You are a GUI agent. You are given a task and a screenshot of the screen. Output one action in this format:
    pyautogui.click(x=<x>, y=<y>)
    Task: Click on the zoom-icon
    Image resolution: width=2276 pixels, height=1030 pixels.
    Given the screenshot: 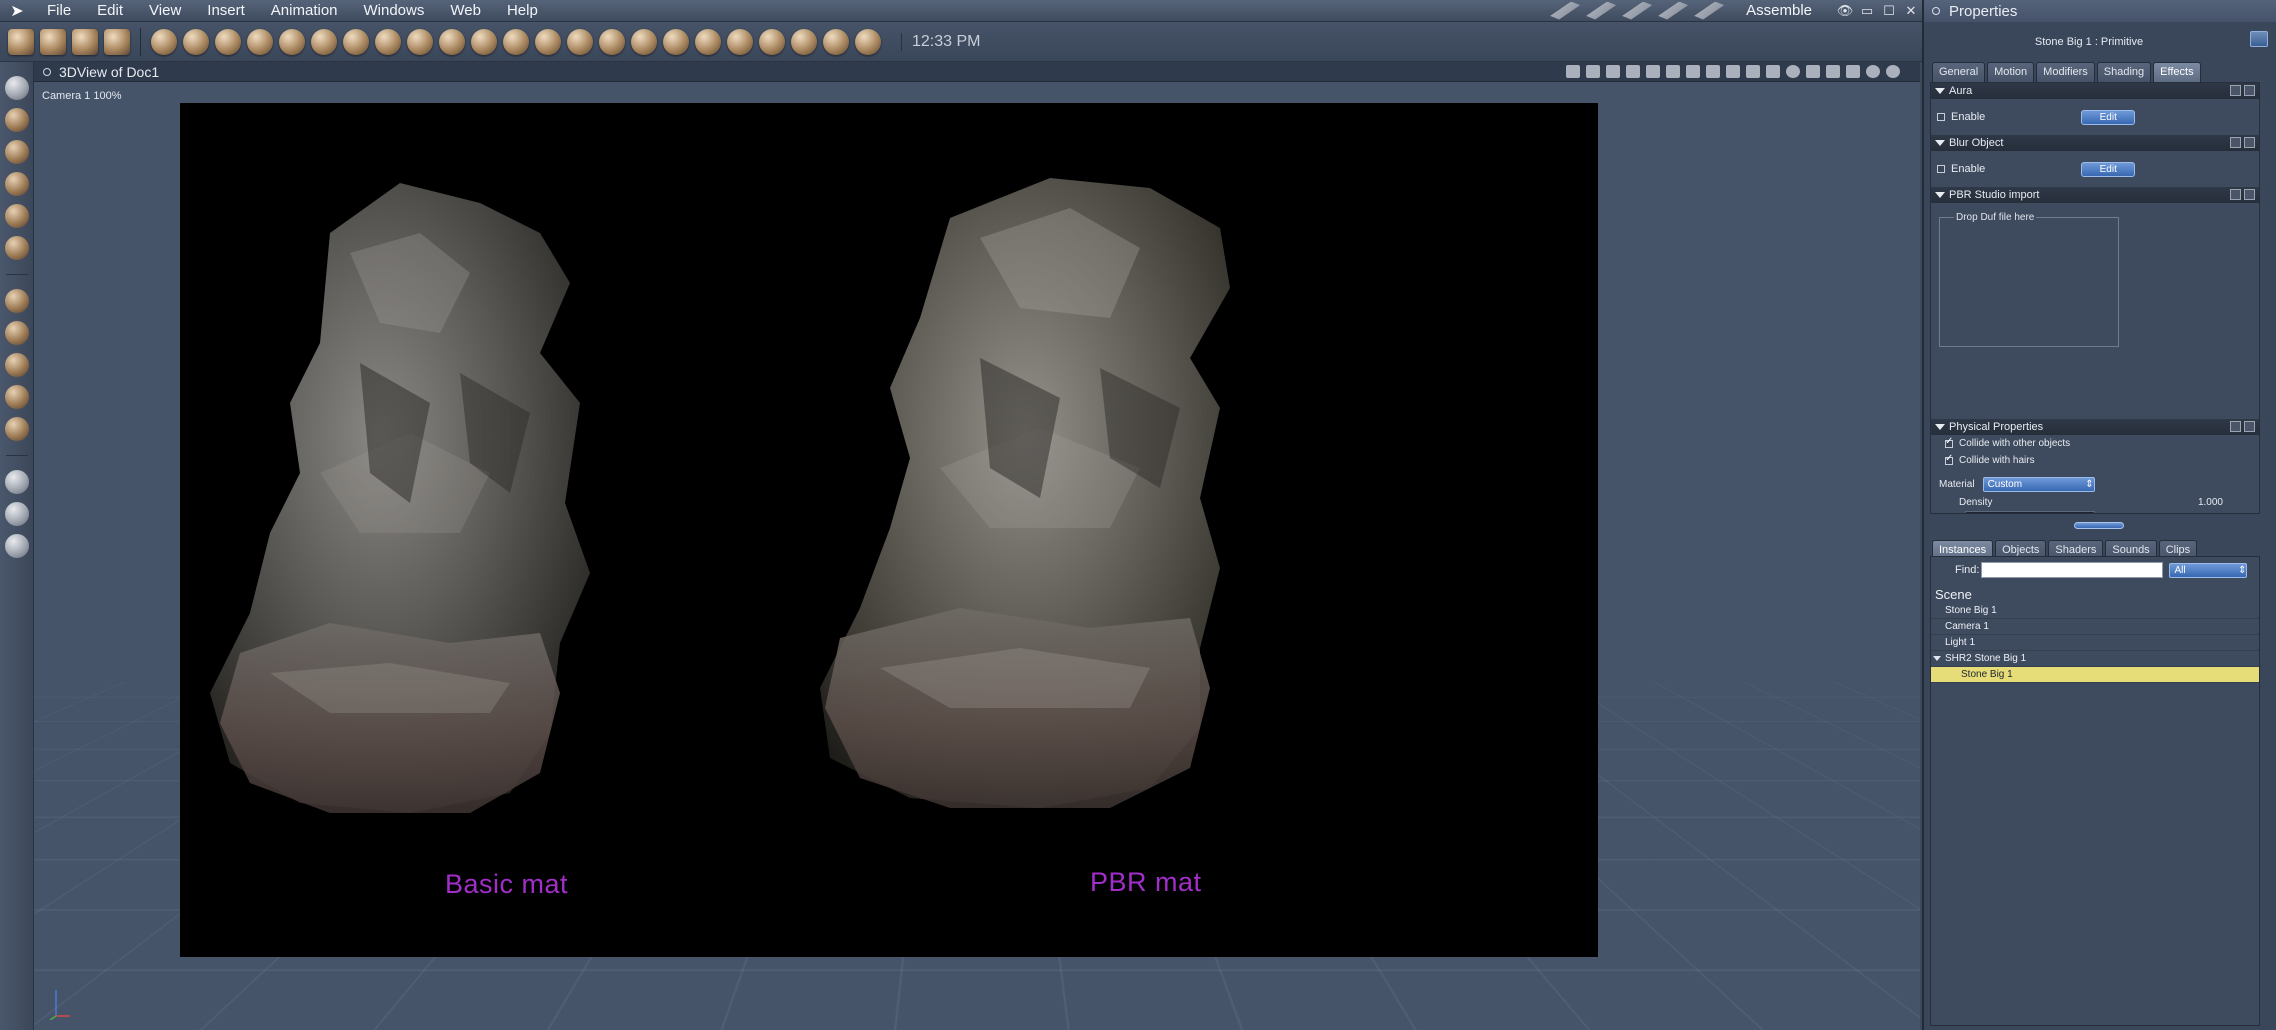 What is the action you would take?
    pyautogui.click(x=16, y=546)
    